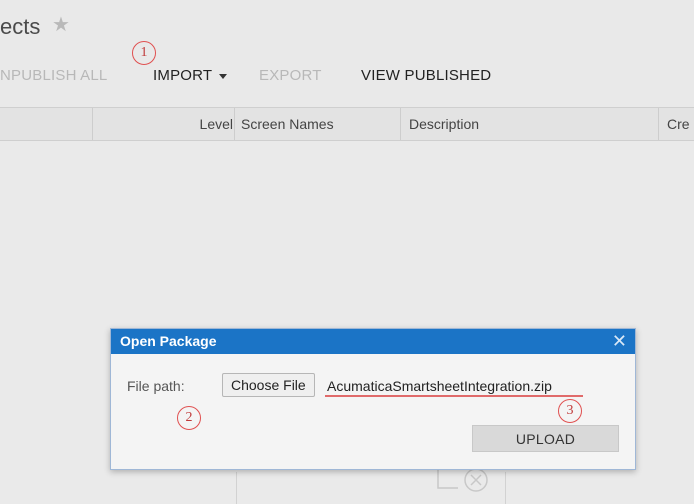 This screenshot has width=694, height=504. What do you see at coordinates (454, 396) in the screenshot?
I see `file-name-underline` at bounding box center [454, 396].